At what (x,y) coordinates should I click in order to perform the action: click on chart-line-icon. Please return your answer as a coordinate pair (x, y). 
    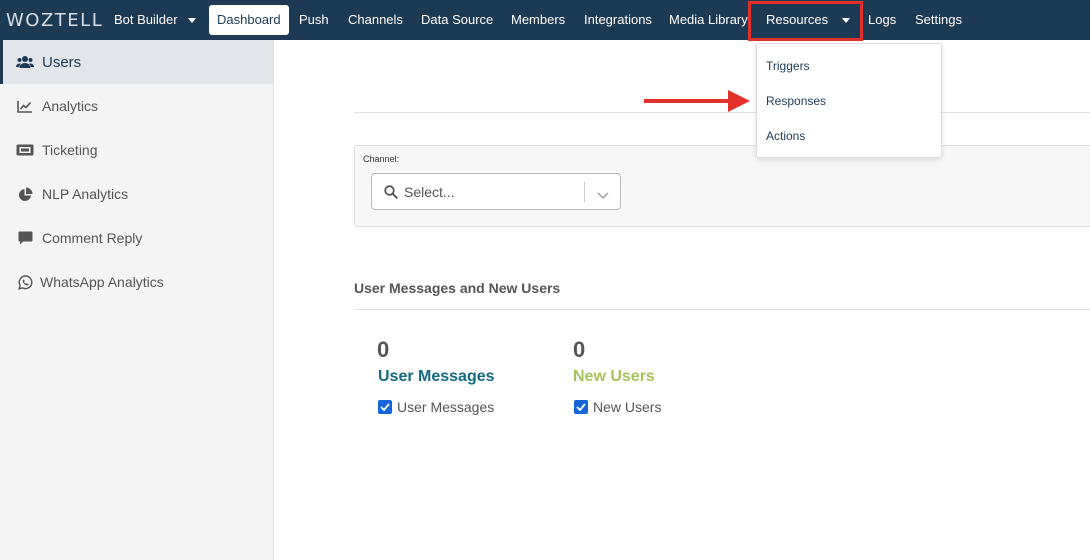
    Looking at the image, I should click on (25, 106).